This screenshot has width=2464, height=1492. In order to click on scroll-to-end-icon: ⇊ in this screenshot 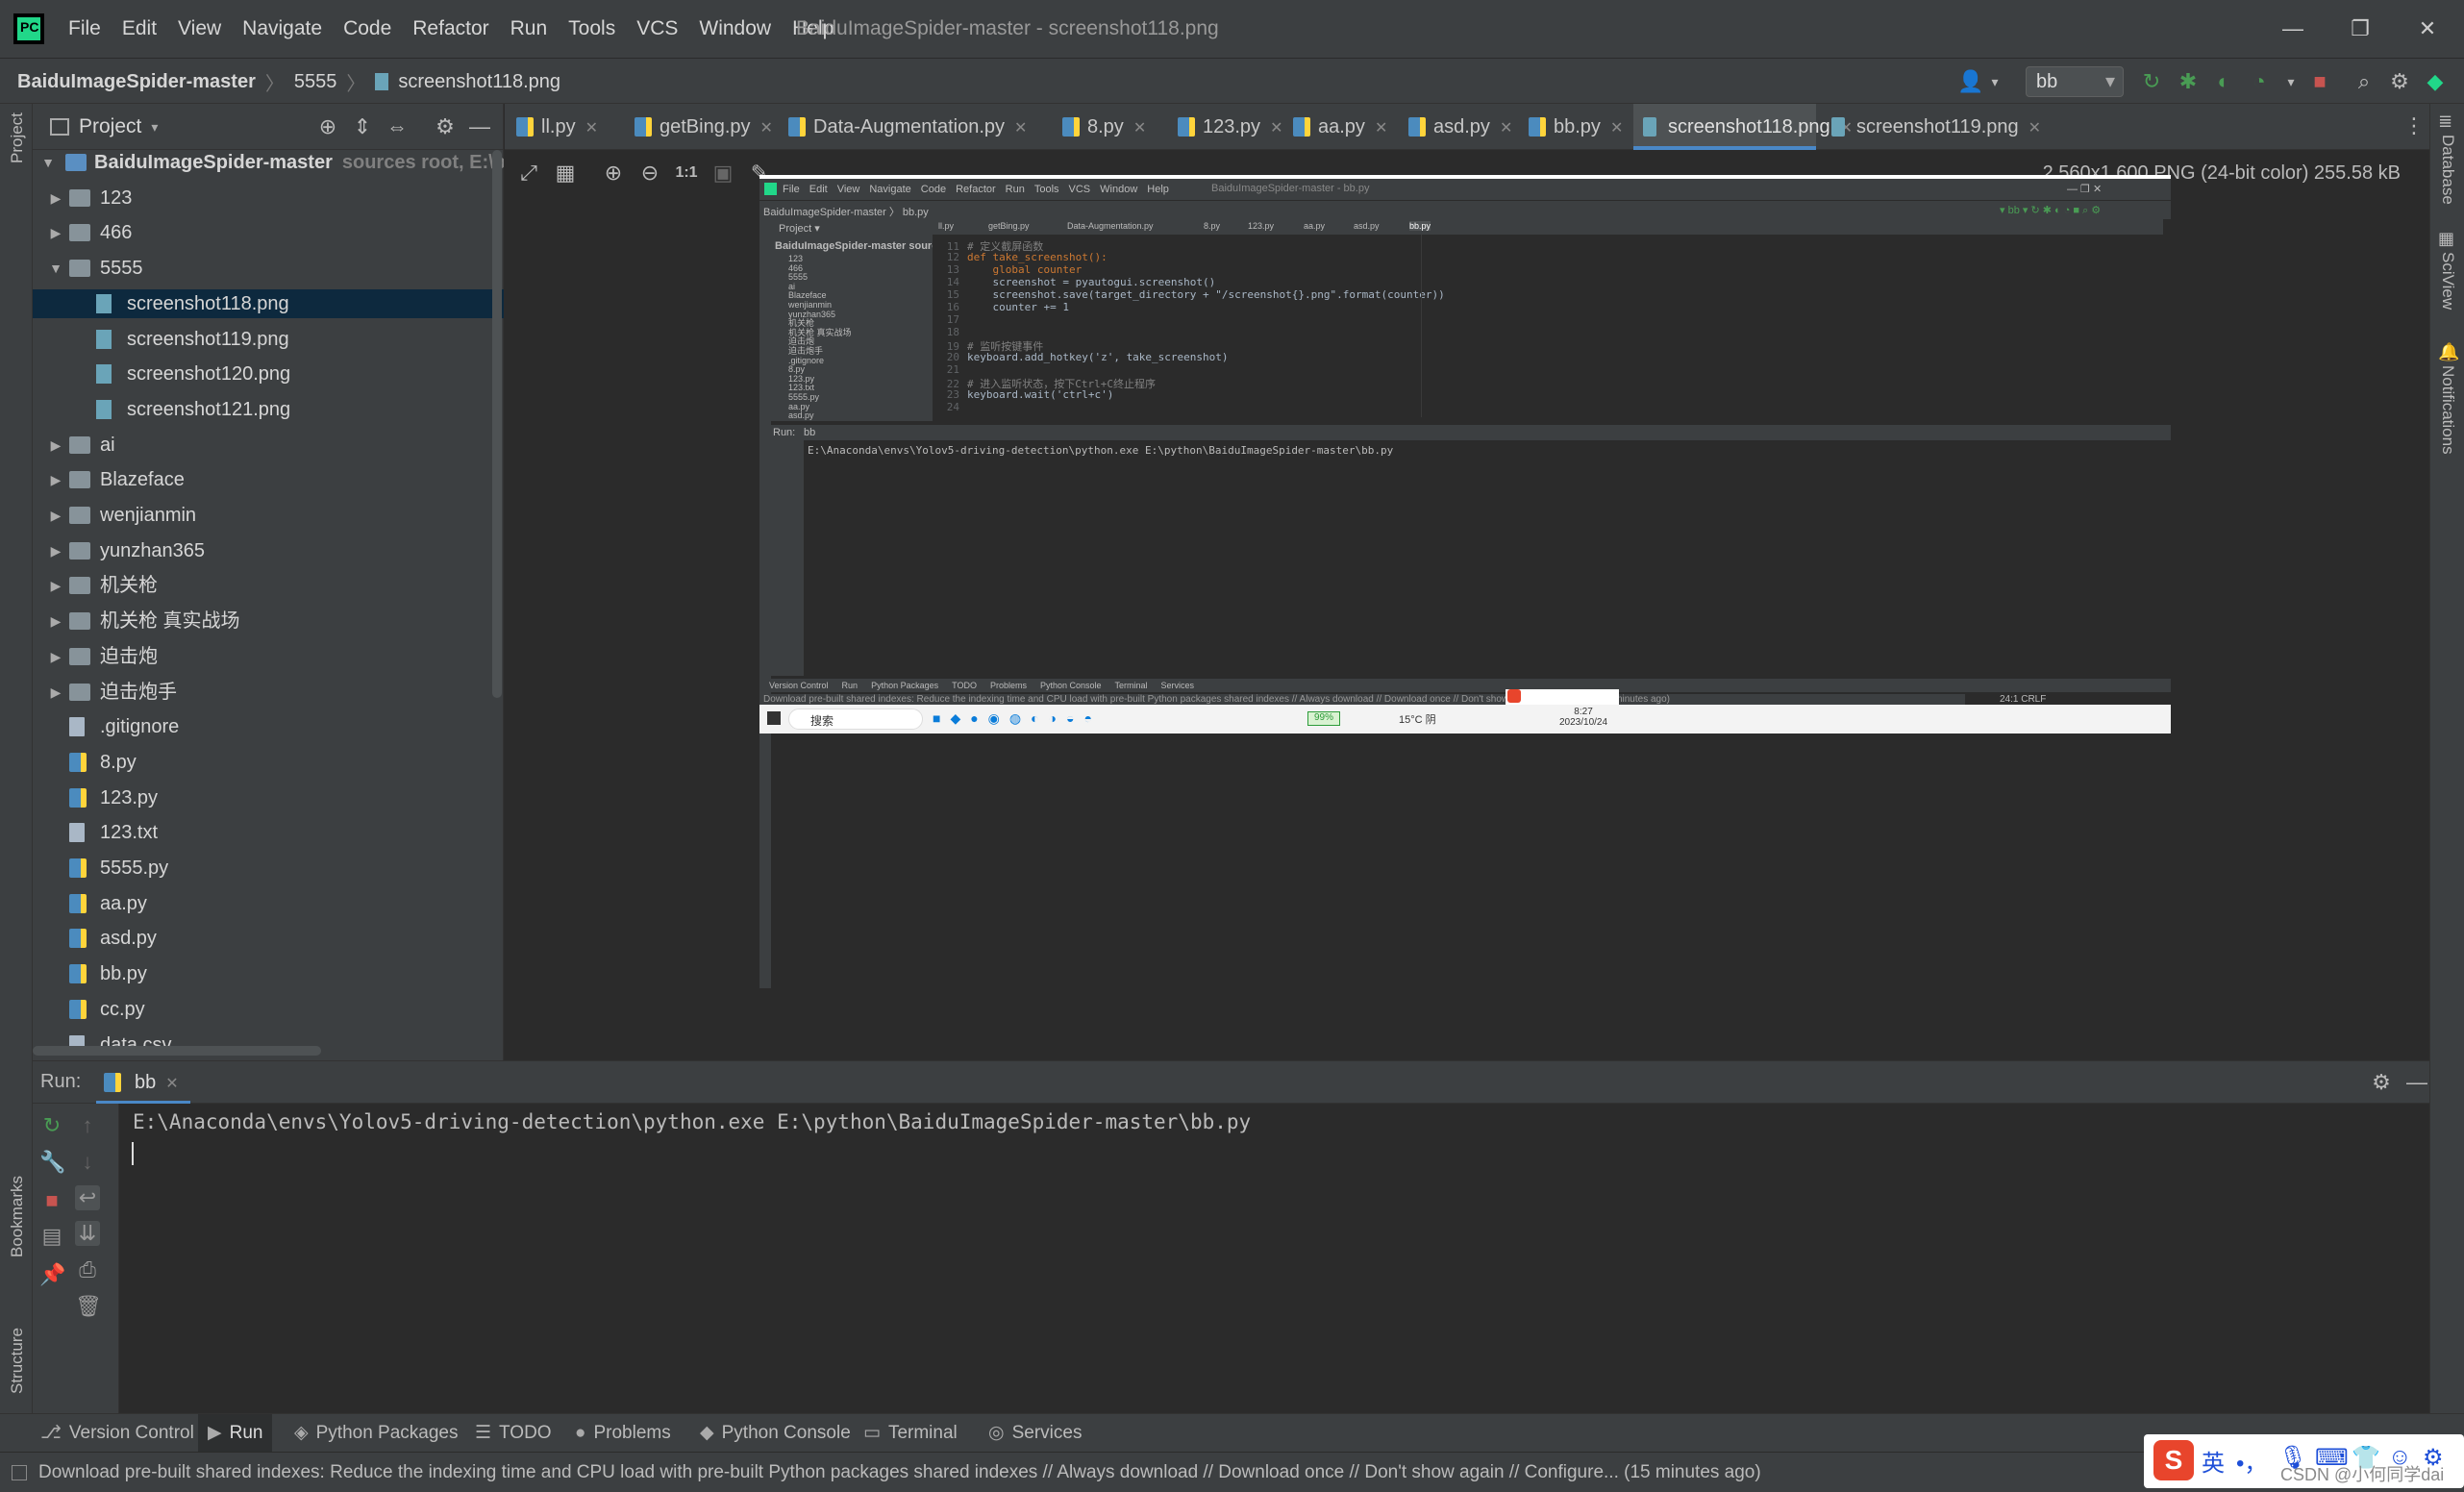, I will do `click(87, 1233)`.